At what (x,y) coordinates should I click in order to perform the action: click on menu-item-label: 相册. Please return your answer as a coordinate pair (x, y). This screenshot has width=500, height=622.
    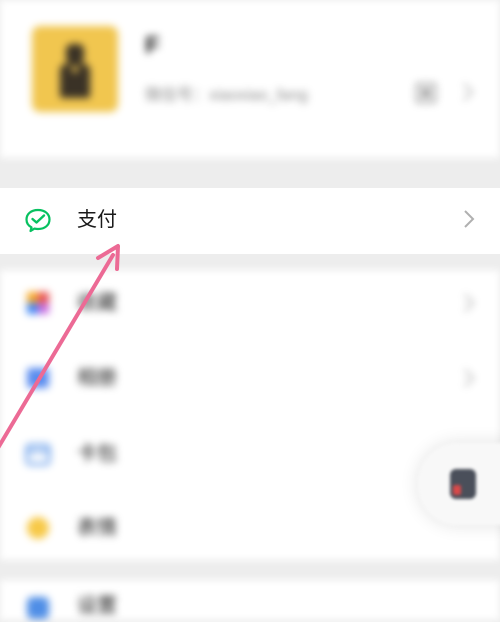
    Looking at the image, I should click on (97, 378).